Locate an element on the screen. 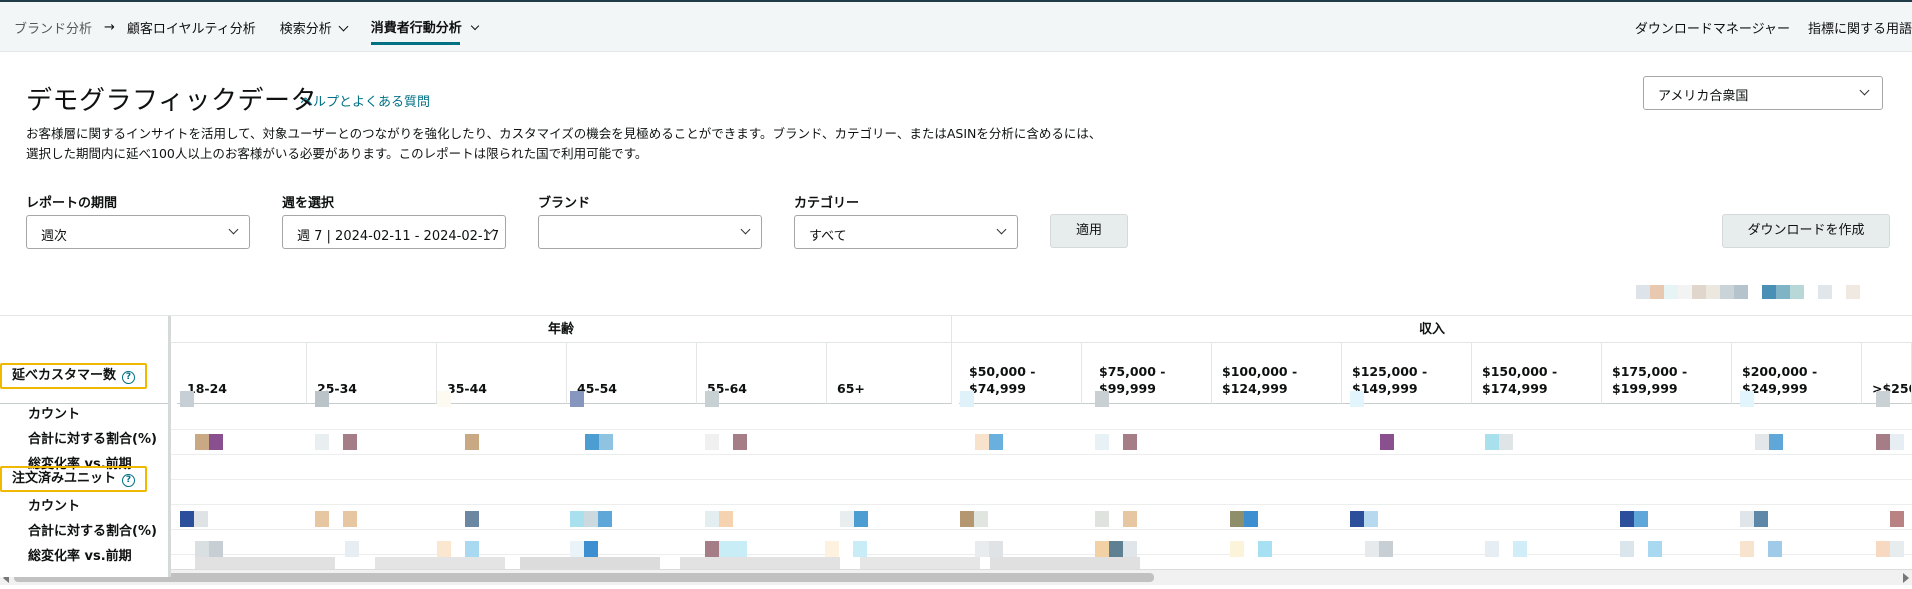 The width and height of the screenshot is (1912, 589). period-value: 週次 is located at coordinates (54, 236).